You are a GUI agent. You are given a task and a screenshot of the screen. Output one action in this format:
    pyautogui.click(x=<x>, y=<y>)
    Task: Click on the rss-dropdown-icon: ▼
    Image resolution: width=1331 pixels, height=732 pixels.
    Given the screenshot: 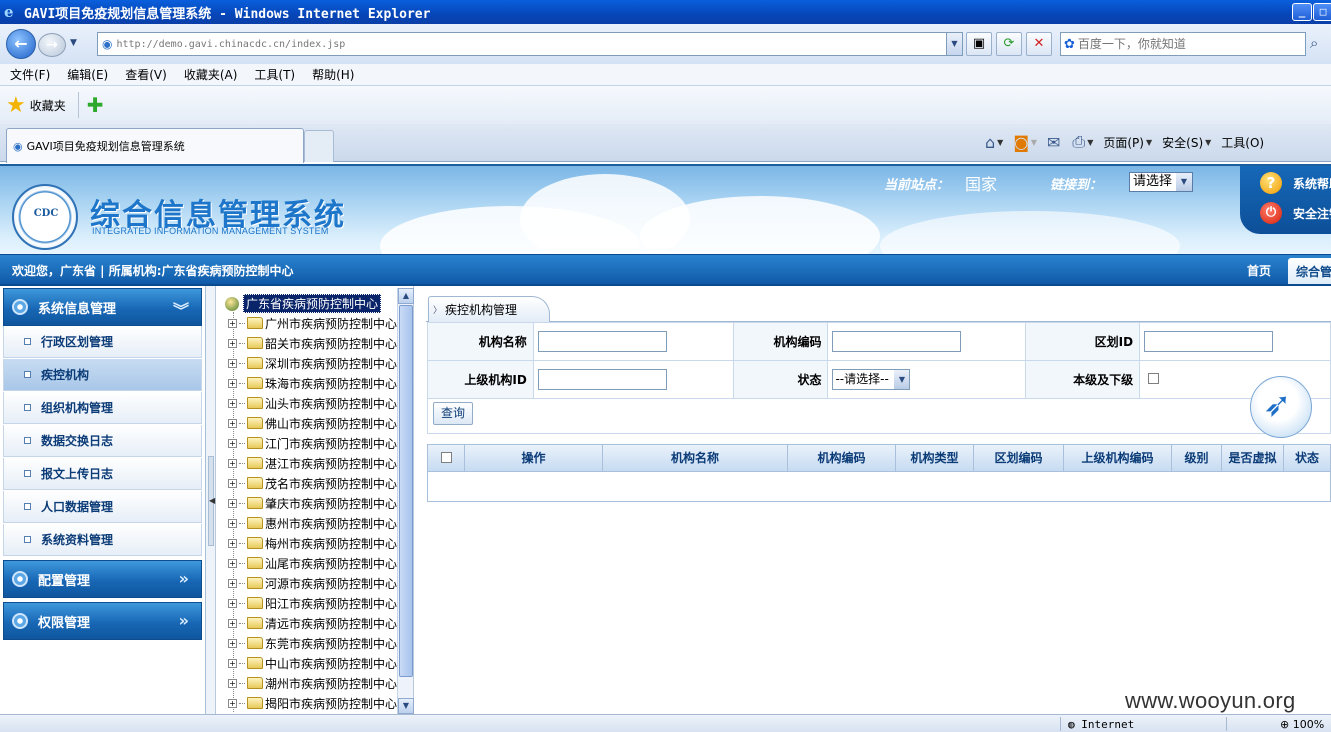 What is the action you would take?
    pyautogui.click(x=1034, y=142)
    